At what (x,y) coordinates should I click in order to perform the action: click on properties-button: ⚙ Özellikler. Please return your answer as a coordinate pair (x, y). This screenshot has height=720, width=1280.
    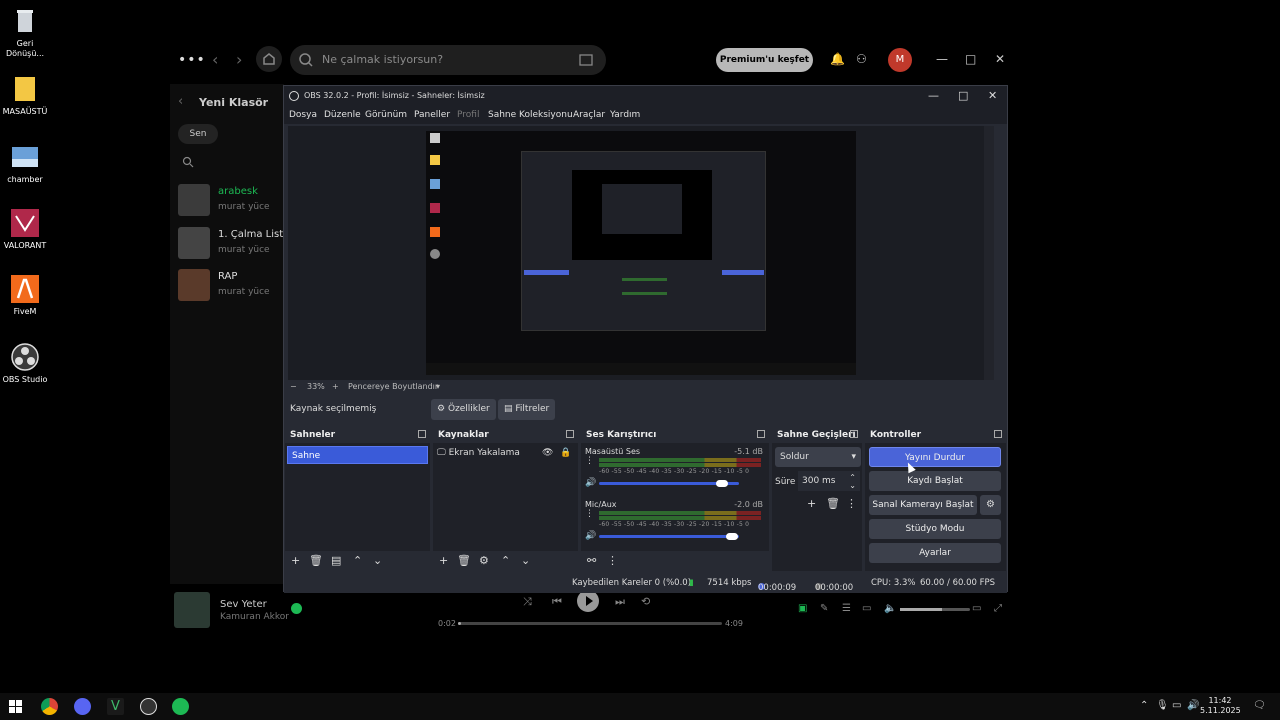
    Looking at the image, I should click on (463, 409).